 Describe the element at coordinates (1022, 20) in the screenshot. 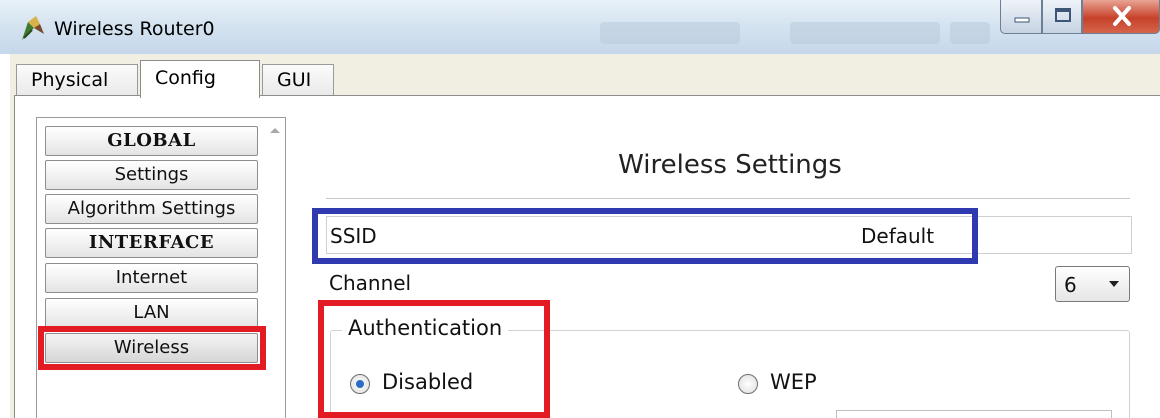

I see `minimize-icon` at that location.